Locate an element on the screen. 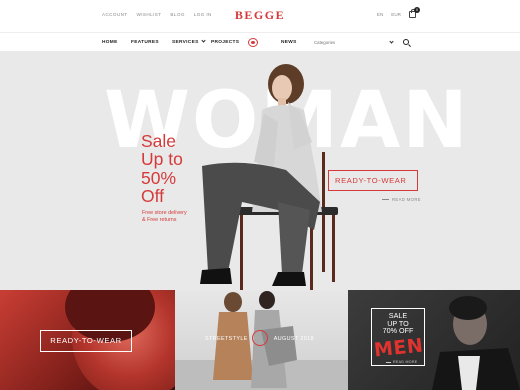  search-icon is located at coordinates (406, 42).